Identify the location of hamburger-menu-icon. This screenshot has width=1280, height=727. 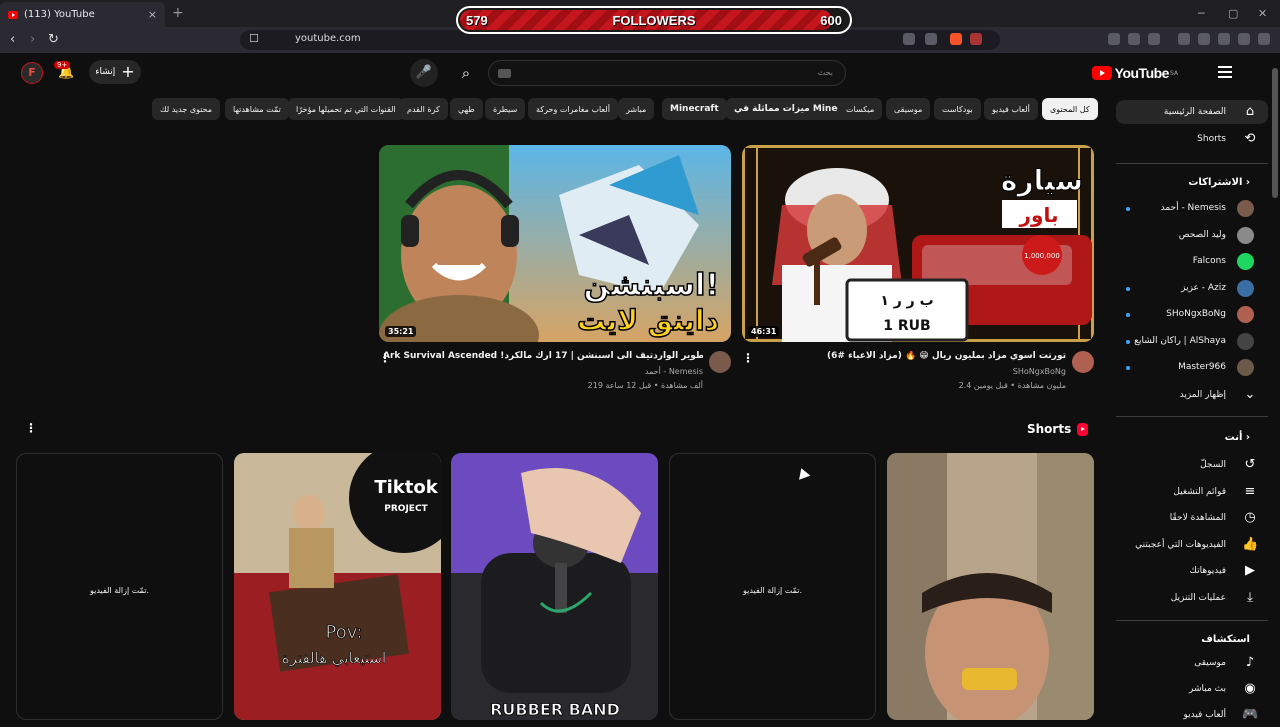
(1225, 72).